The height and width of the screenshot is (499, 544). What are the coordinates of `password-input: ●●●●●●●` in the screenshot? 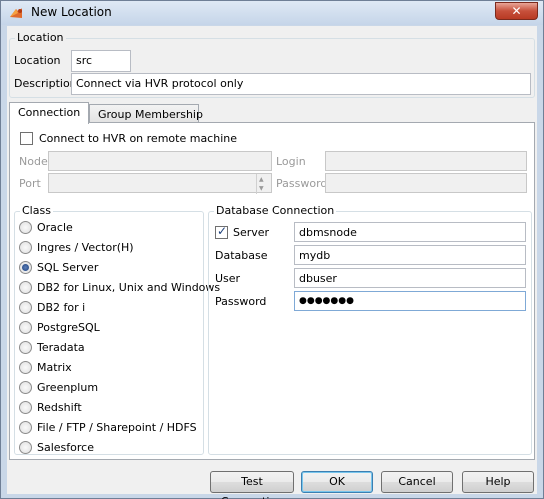 It's located at (410, 301).